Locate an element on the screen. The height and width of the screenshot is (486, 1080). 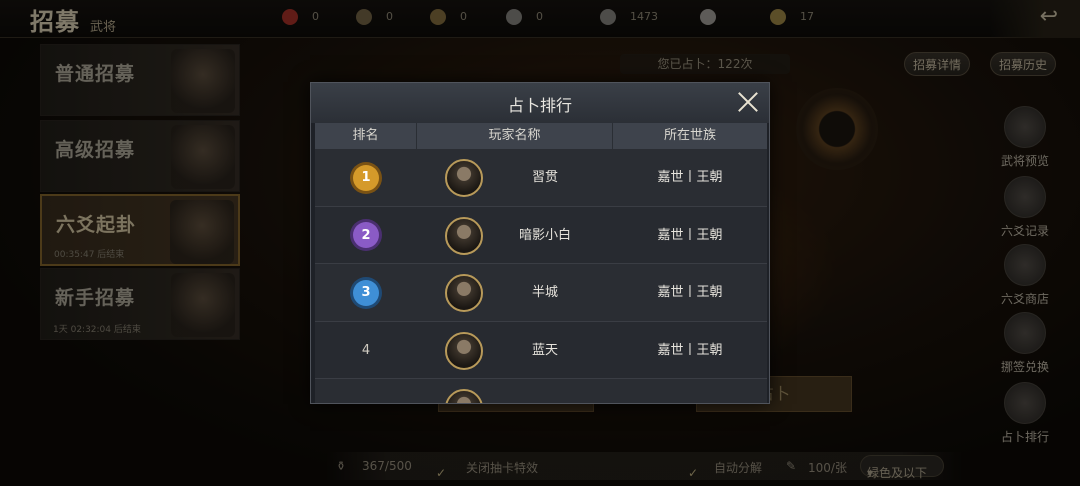
avatar is located at coordinates (464, 396).